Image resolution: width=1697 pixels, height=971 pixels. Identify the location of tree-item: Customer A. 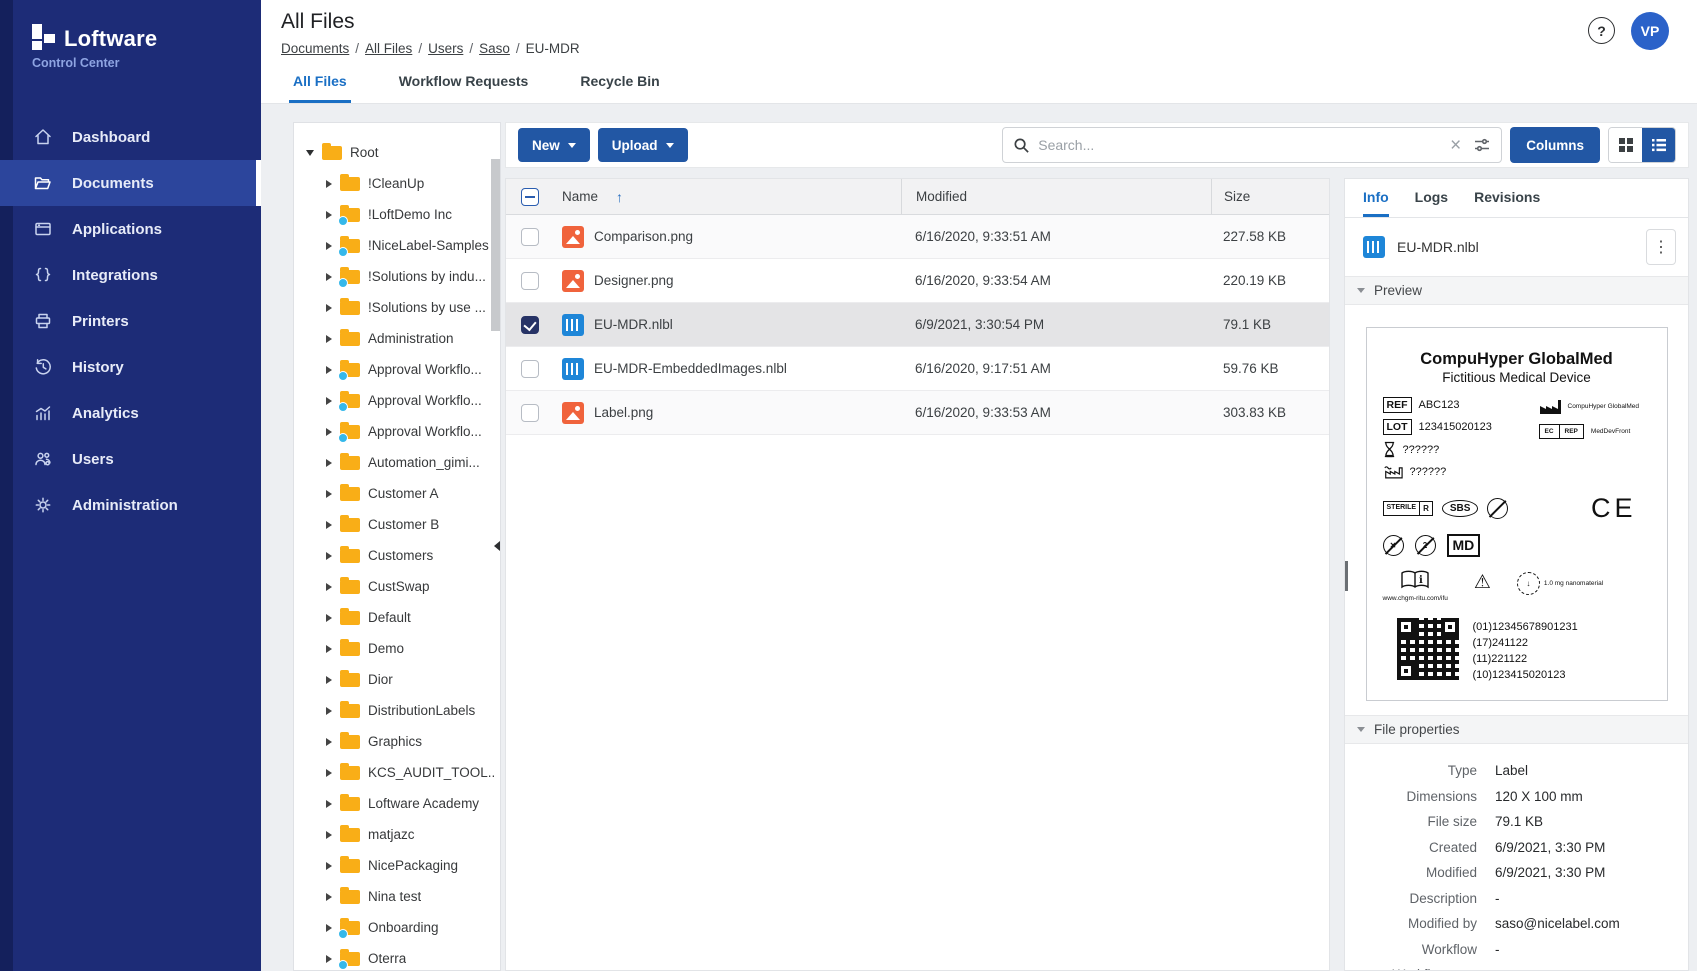
(400, 493).